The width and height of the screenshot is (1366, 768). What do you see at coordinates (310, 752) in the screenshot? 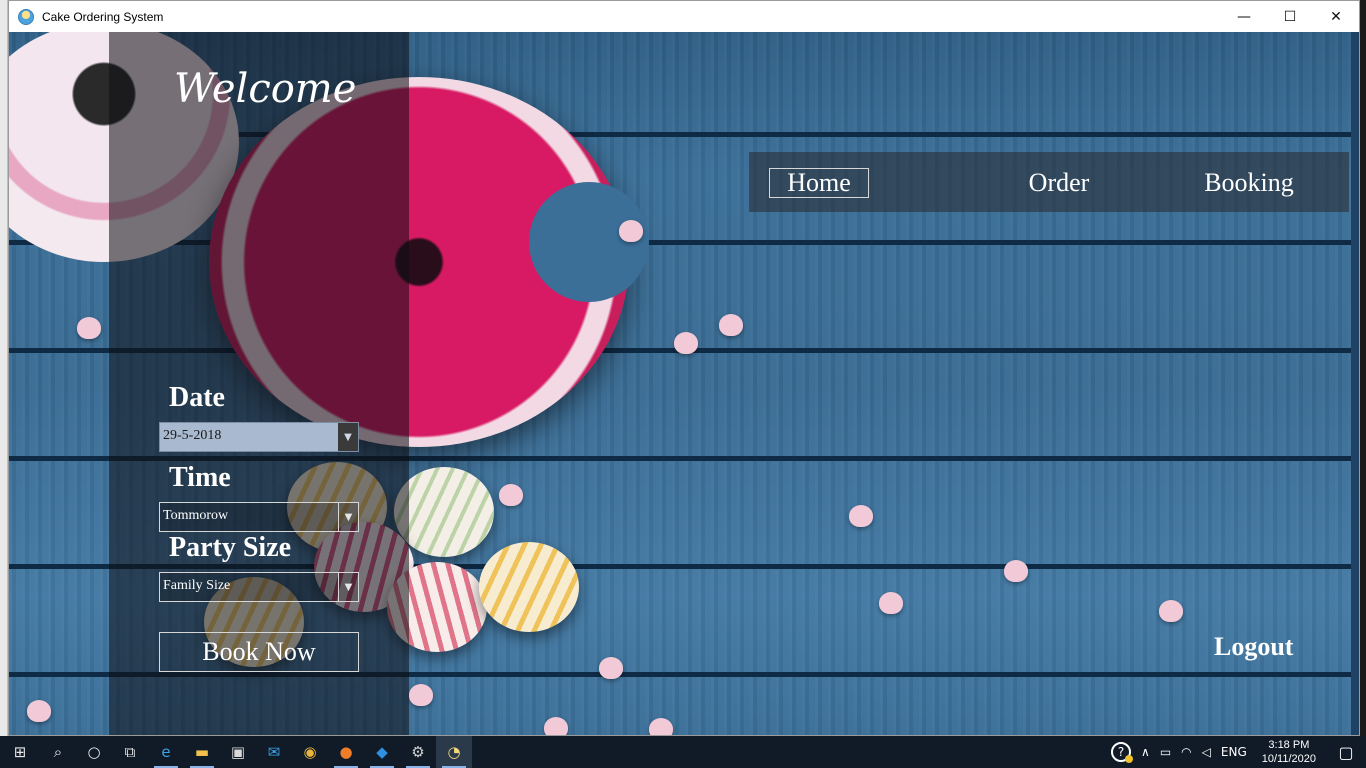
I see `chrome-icon: ◉` at bounding box center [310, 752].